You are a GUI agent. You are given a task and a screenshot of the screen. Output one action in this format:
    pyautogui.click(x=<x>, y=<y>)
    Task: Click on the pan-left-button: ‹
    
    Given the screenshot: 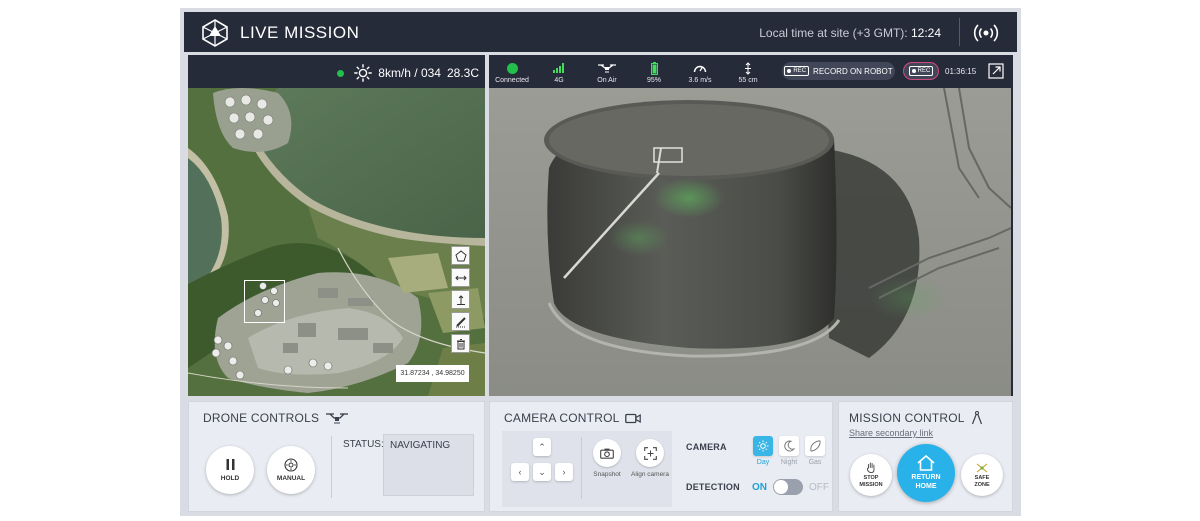 What is the action you would take?
    pyautogui.click(x=520, y=472)
    